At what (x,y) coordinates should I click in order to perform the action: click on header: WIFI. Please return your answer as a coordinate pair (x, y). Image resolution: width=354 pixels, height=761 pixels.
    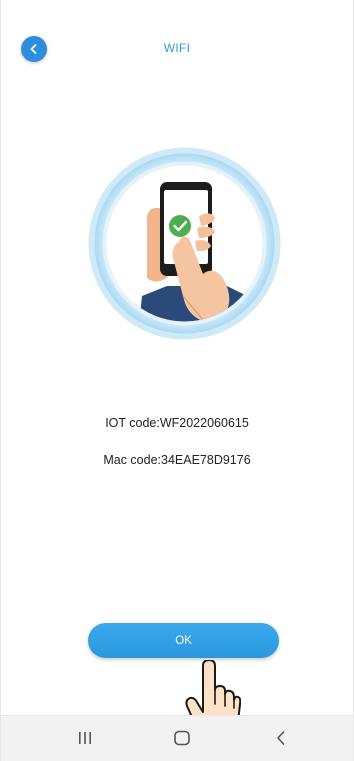
    Looking at the image, I should click on (177, 48).